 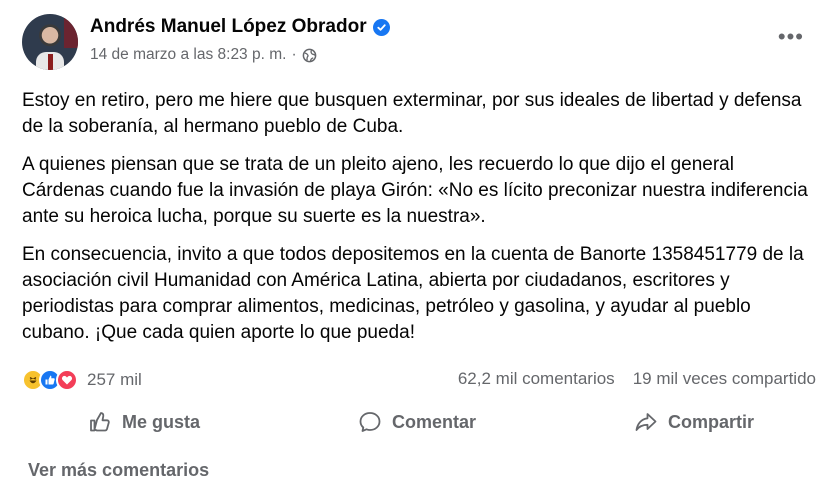 What do you see at coordinates (370, 422) in the screenshot?
I see `comment-bubble-icon` at bounding box center [370, 422].